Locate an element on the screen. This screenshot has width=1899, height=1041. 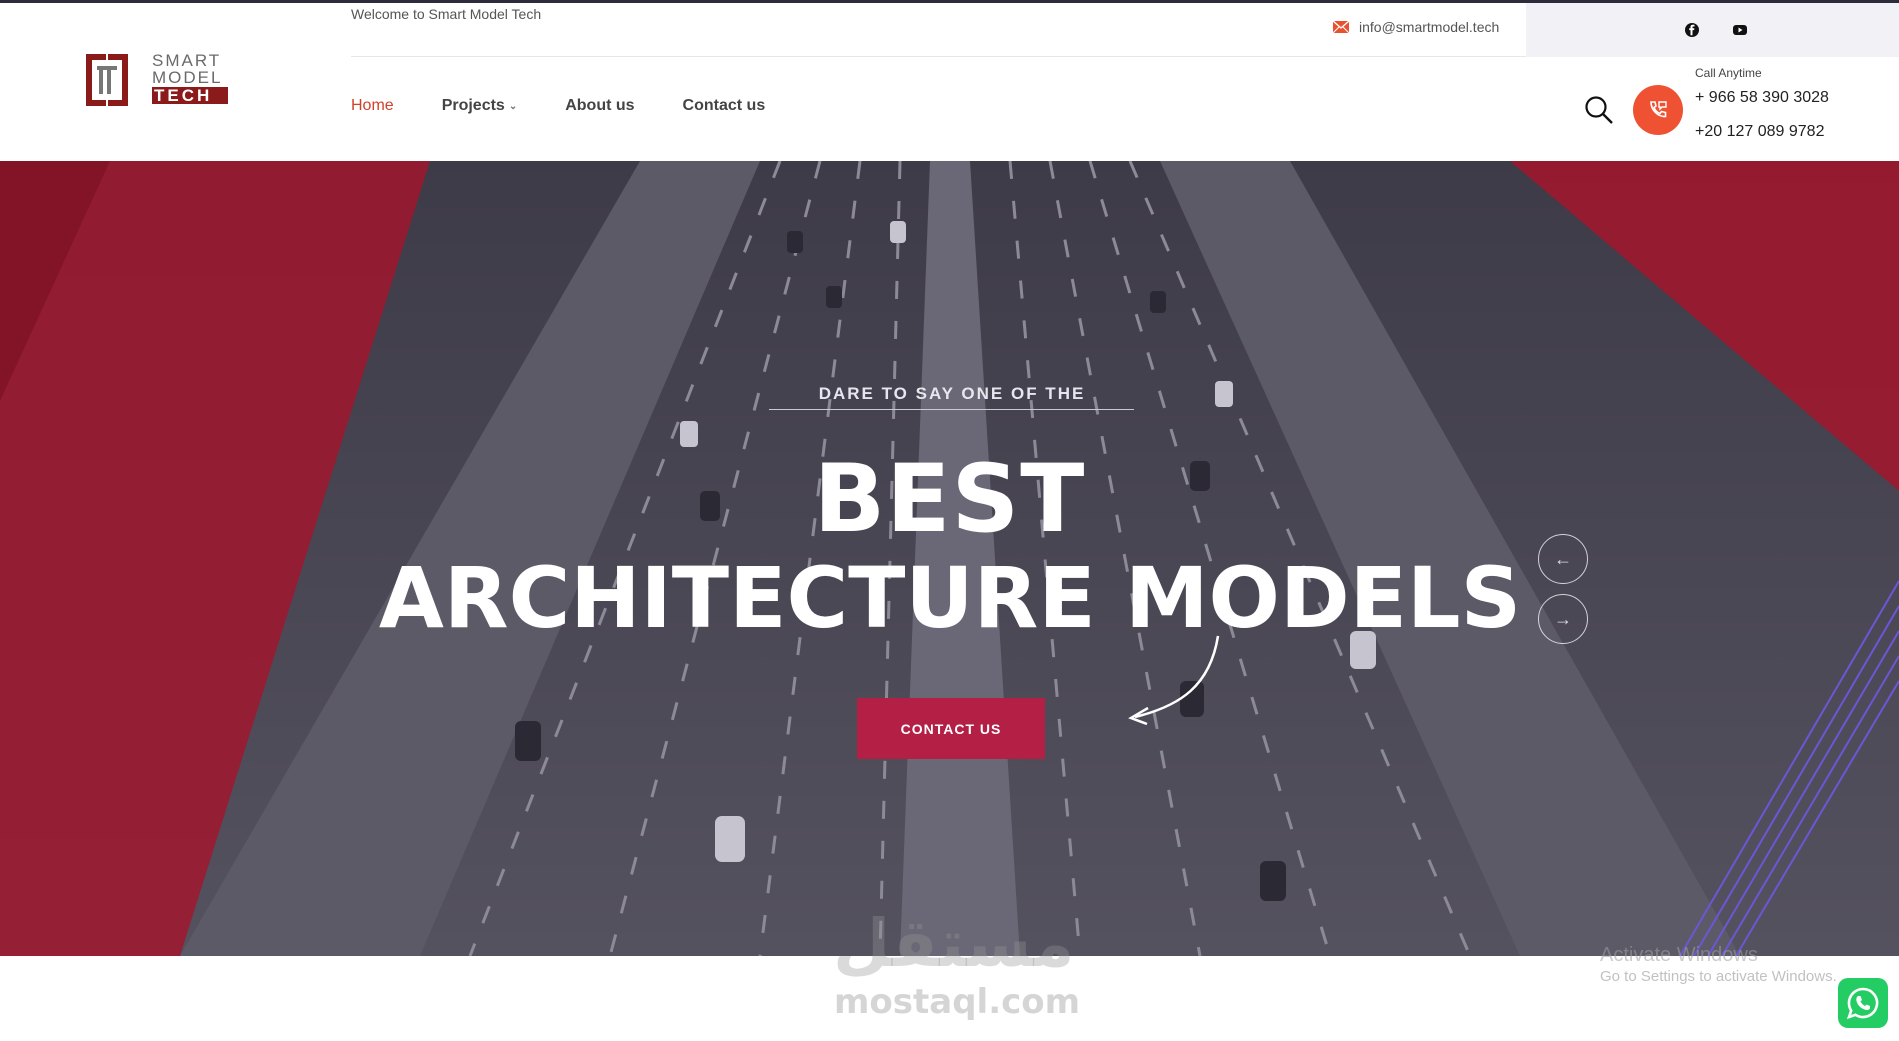
youtube-icon is located at coordinates (1740, 30).